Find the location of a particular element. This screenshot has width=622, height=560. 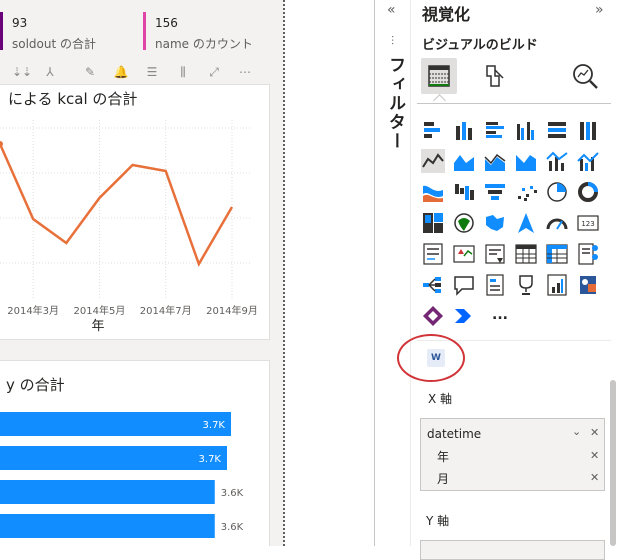

kpi-accent-name-count is located at coordinates (144, 31).